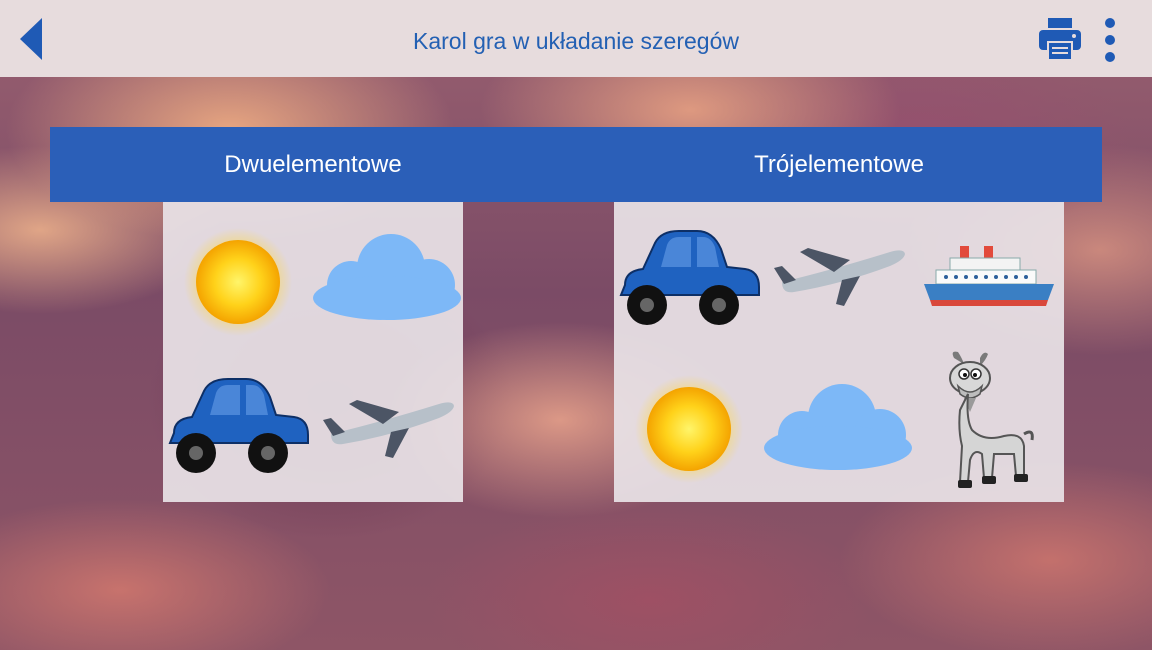 The width and height of the screenshot is (1152, 650). What do you see at coordinates (839, 164) in the screenshot?
I see `tab-trojelementowe: Trójelementowe` at bounding box center [839, 164].